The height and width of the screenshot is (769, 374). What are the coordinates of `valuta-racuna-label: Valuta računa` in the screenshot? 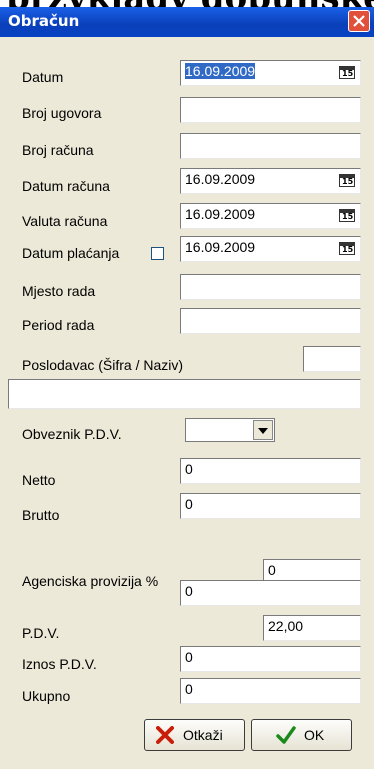 It's located at (65, 221).